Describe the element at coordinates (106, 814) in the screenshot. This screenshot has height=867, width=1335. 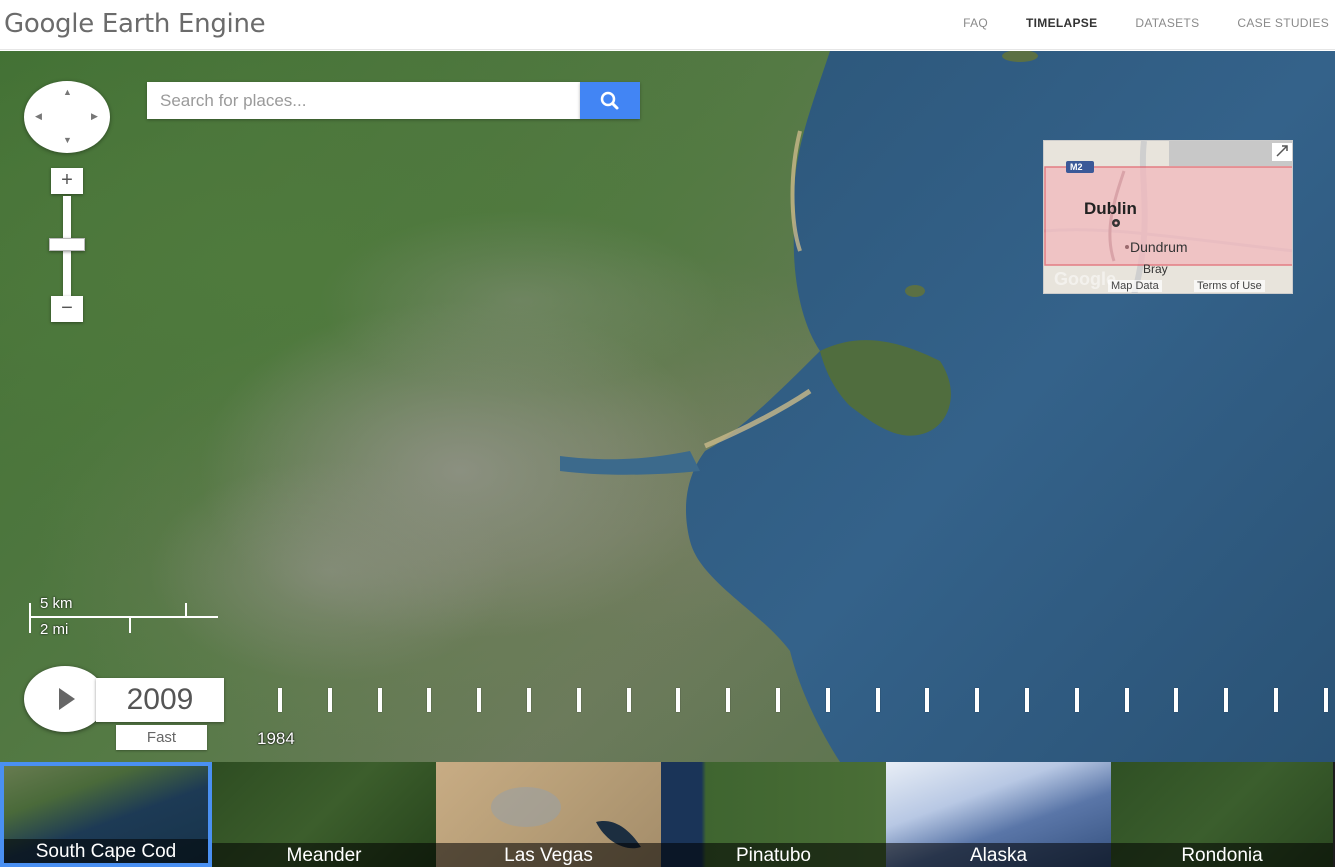
I see `thumbnail-south-cape-cod: South Cape Cod` at that location.